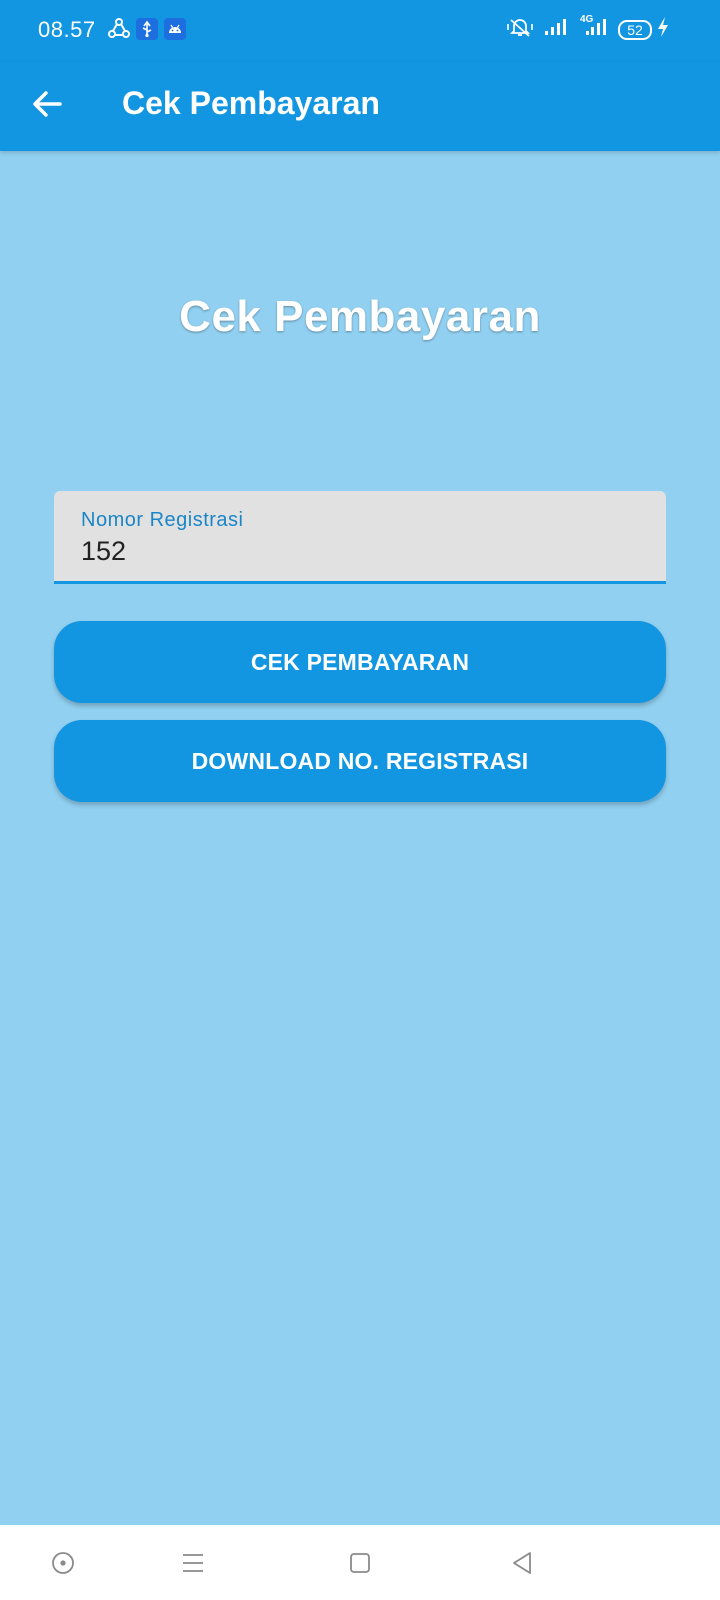  I want to click on network-type-label: 4G, so click(587, 19).